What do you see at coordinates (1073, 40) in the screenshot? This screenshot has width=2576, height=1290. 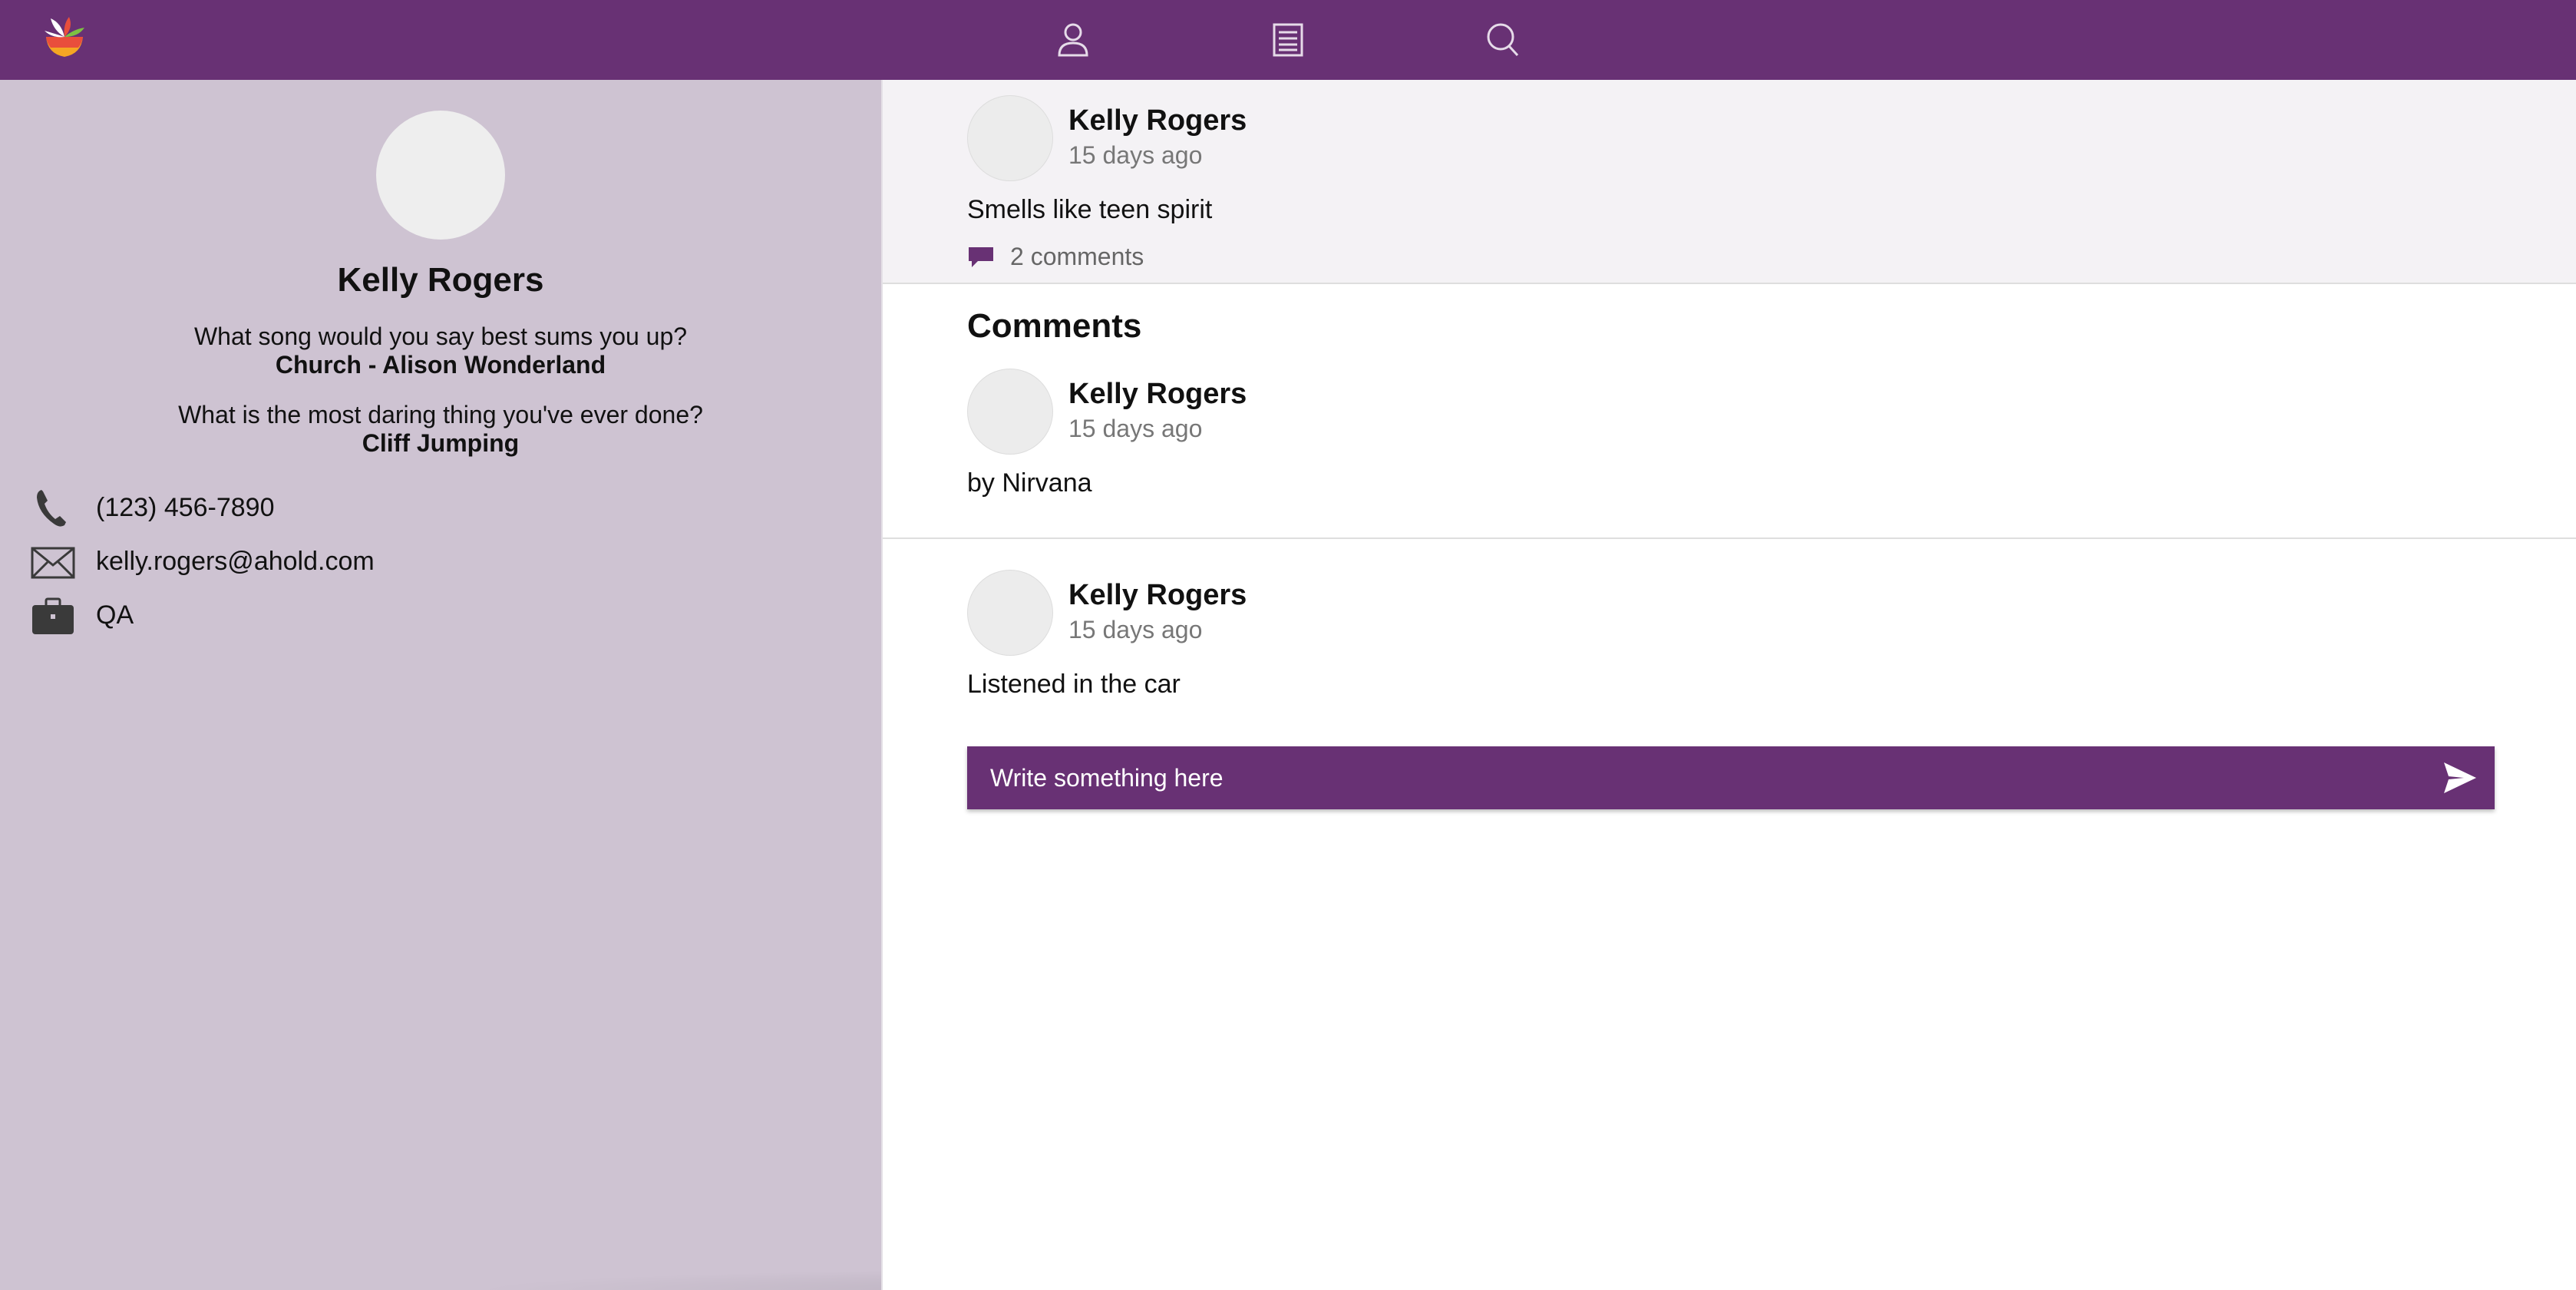 I see `user-icon` at bounding box center [1073, 40].